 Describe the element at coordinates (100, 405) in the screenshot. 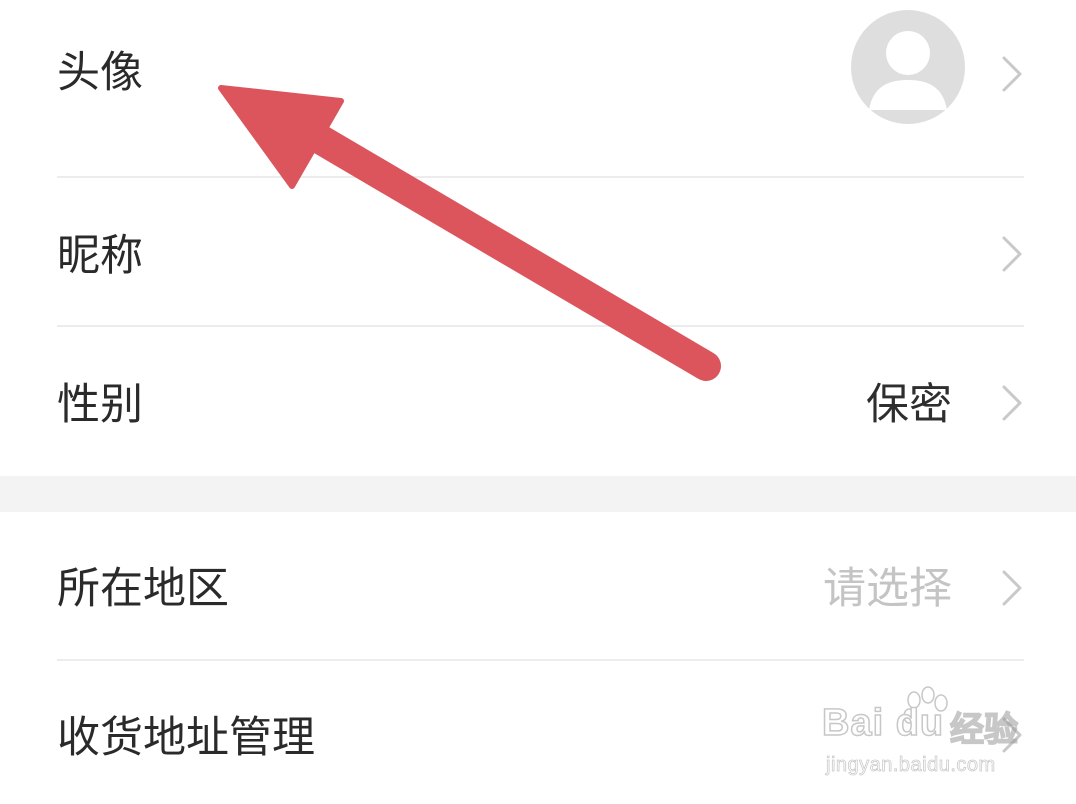

I see `gender-row-label: 性别` at that location.